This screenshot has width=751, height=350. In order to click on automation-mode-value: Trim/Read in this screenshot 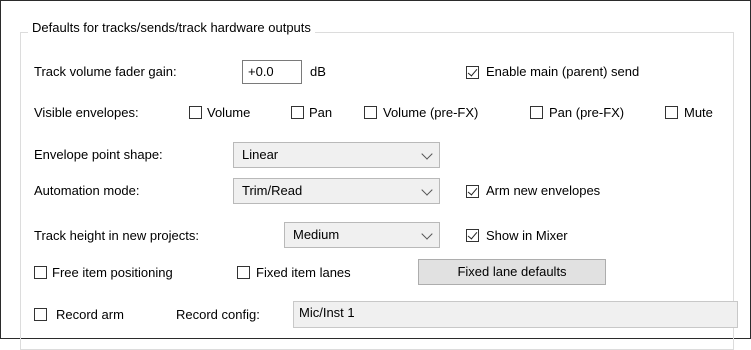, I will do `click(272, 190)`.